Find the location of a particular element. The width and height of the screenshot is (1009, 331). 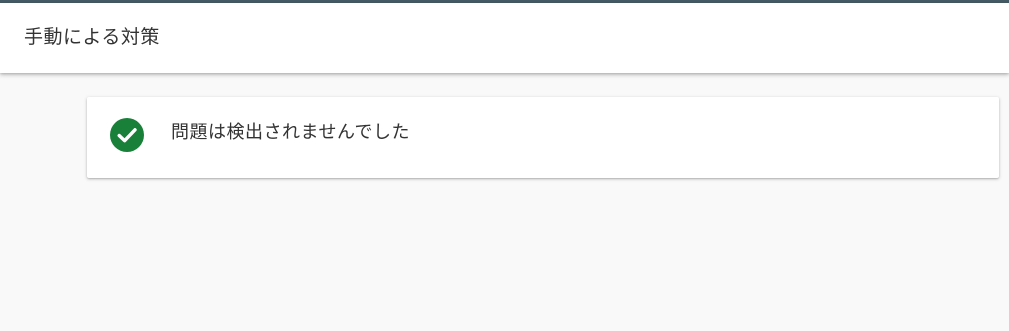

check-circle-icon is located at coordinates (127, 135).